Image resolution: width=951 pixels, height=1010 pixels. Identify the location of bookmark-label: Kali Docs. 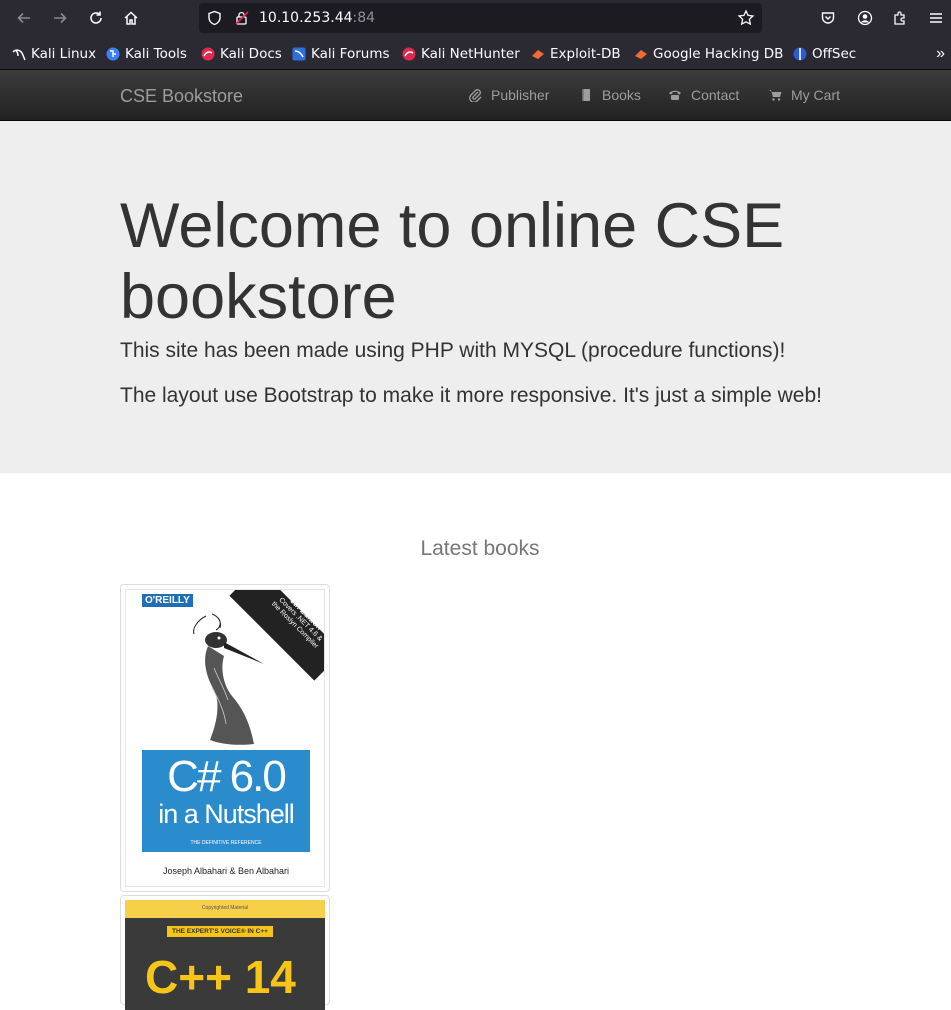
(251, 54).